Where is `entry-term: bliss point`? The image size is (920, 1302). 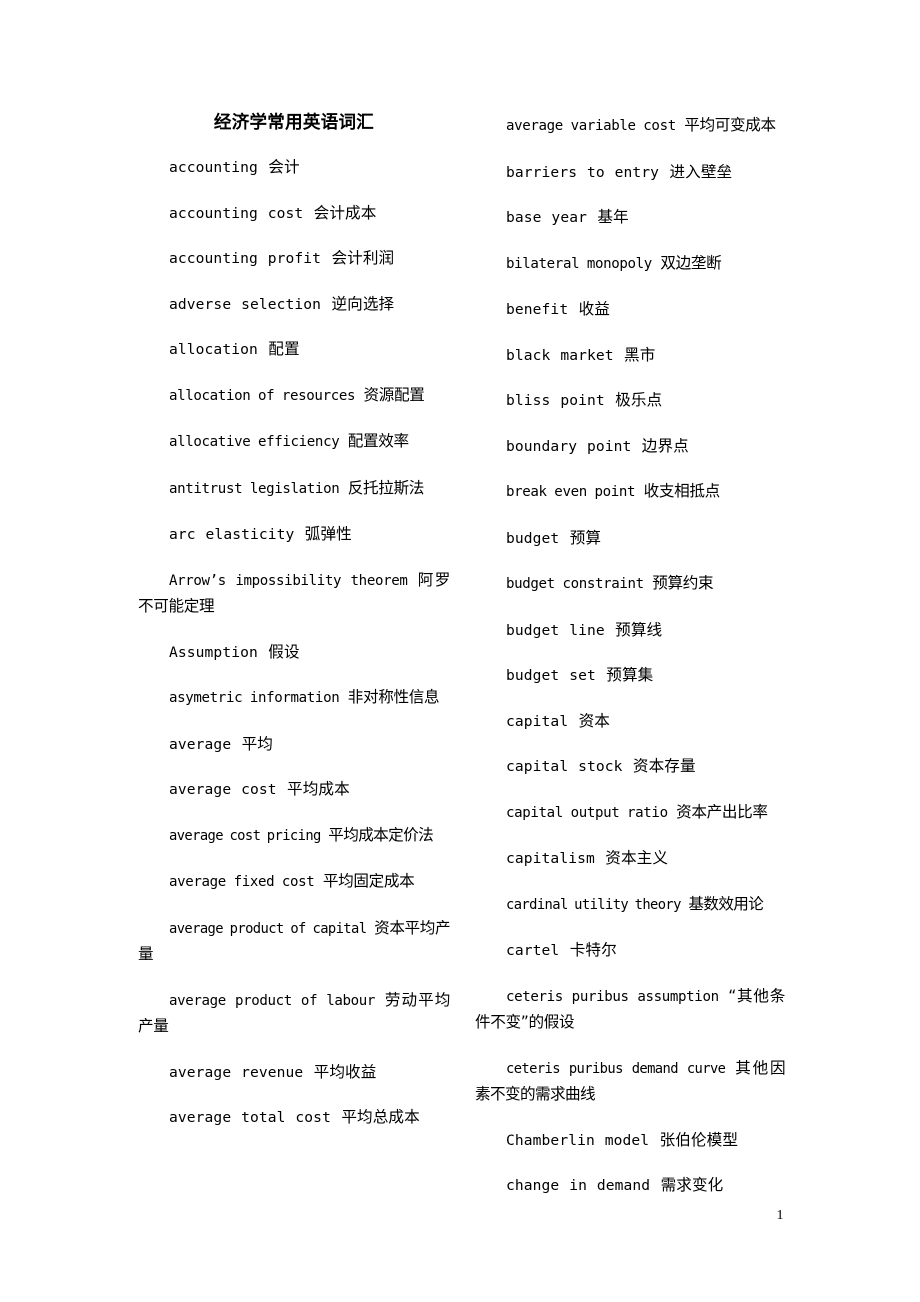 entry-term: bliss point is located at coordinates (555, 400).